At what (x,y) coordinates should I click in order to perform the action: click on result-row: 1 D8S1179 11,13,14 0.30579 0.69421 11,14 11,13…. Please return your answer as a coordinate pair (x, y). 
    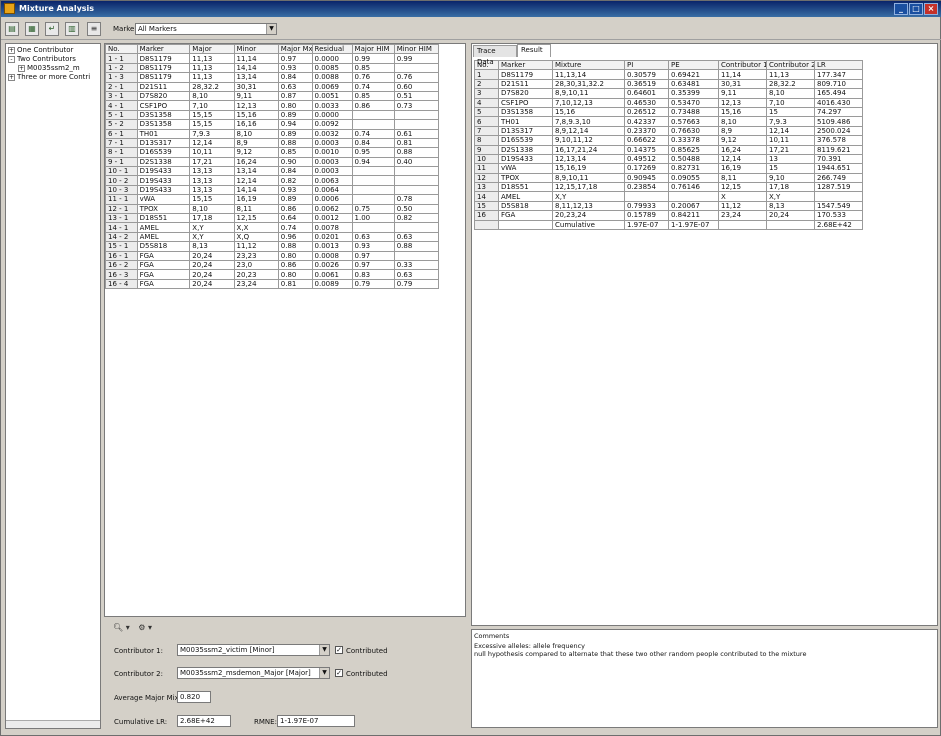
    Looking at the image, I should click on (668, 74).